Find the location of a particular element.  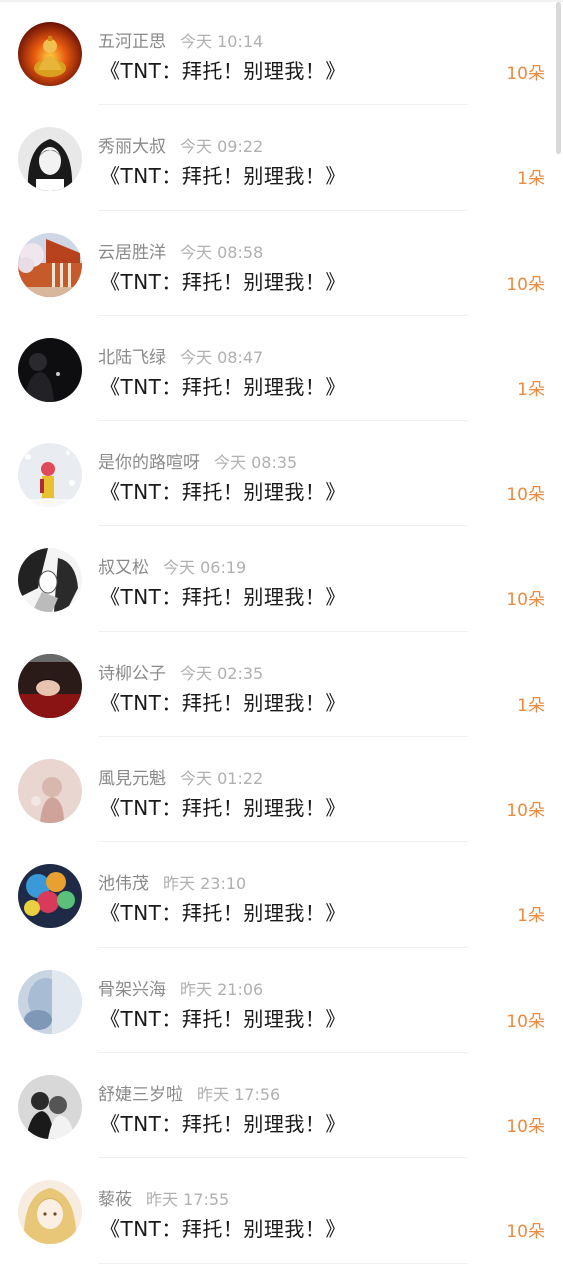

timestamp: 昨天 21:06 is located at coordinates (222, 989).